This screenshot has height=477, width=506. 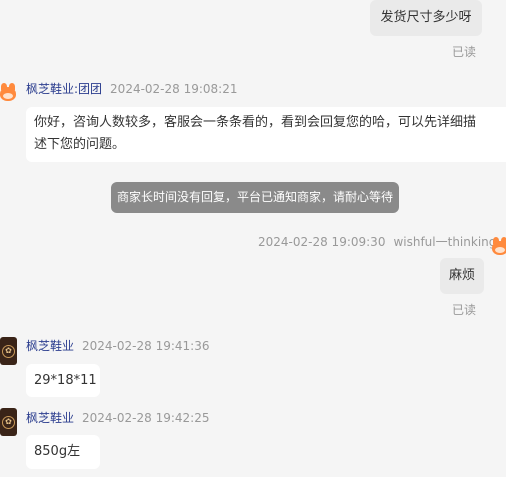 What do you see at coordinates (426, 18) in the screenshot?
I see `message-bubble-sent: 发货尺寸多少呀` at bounding box center [426, 18].